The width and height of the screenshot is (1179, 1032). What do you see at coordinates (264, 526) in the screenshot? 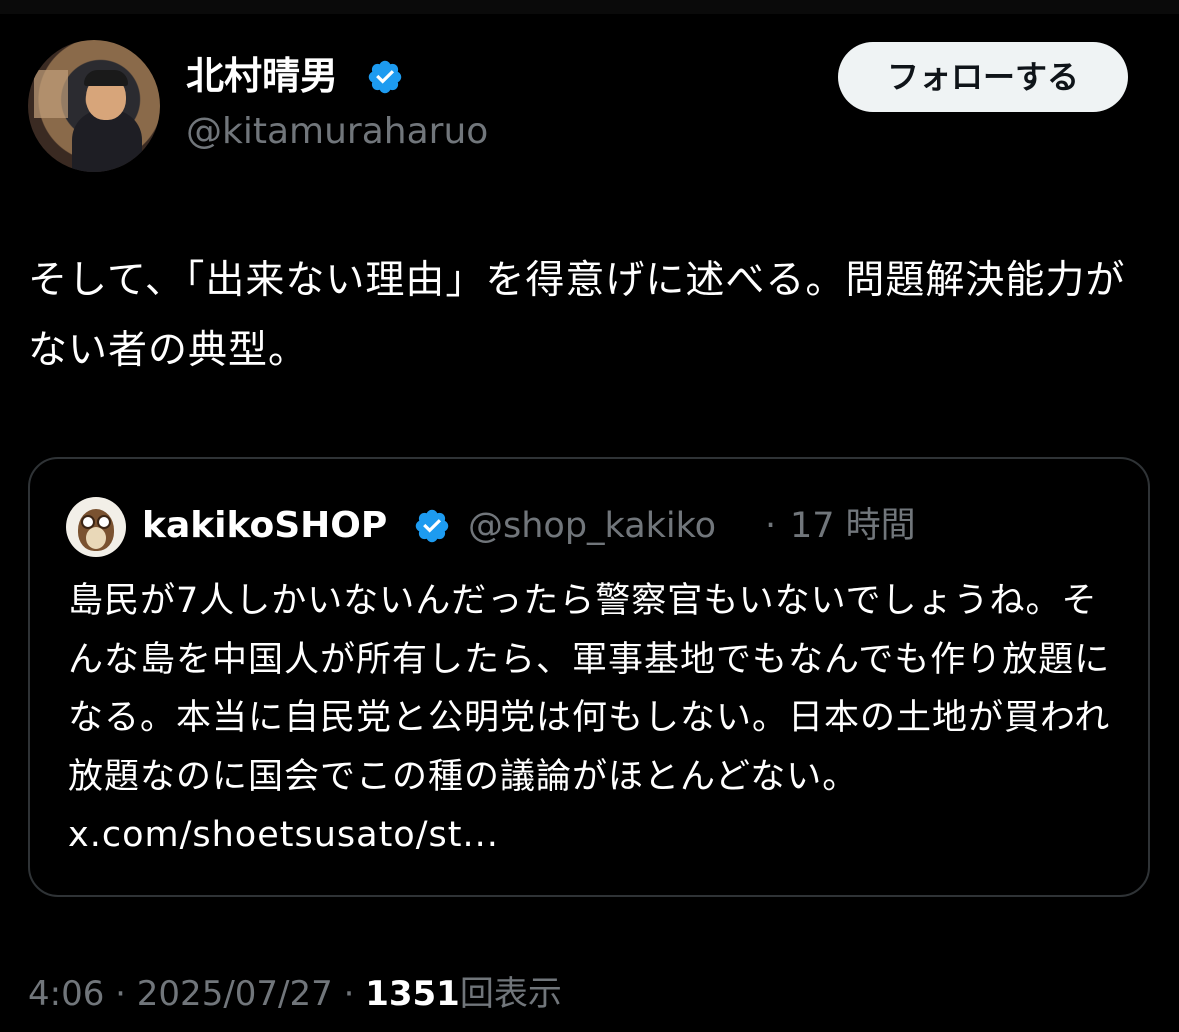
I see `quote-author-name: kakikoSHOP` at bounding box center [264, 526].